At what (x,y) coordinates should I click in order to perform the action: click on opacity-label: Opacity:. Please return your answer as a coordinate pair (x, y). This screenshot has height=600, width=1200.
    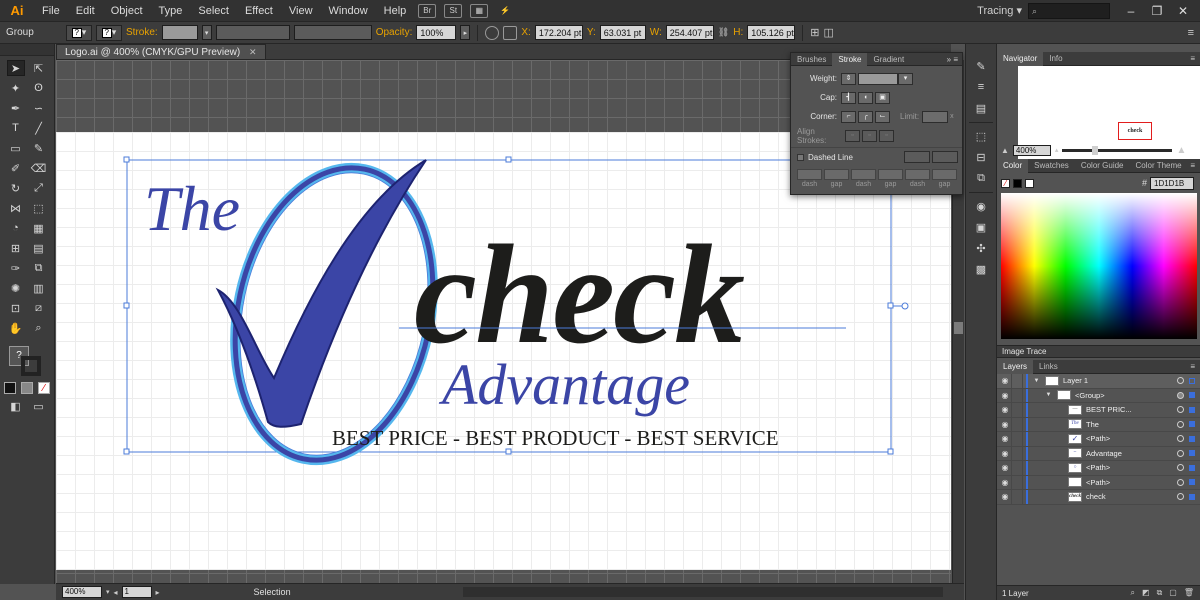
    Looking at the image, I should click on (394, 32).